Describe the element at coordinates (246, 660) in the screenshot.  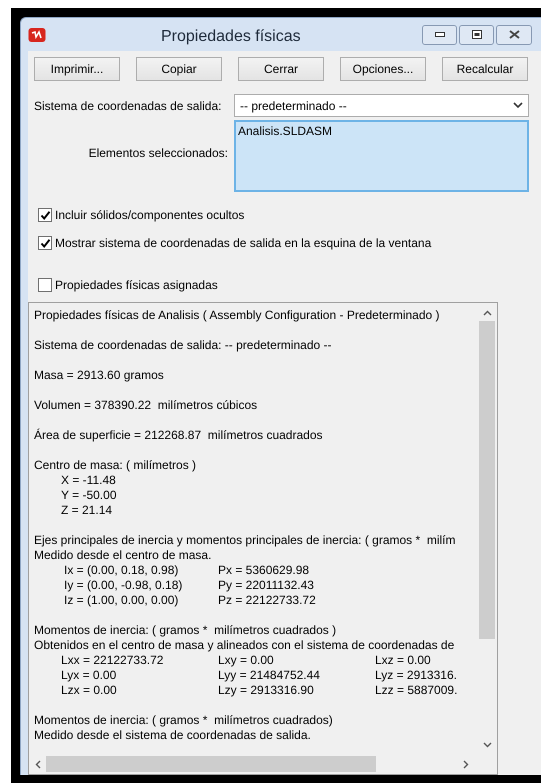
I see `result-value: Lxy = 0.00` at that location.